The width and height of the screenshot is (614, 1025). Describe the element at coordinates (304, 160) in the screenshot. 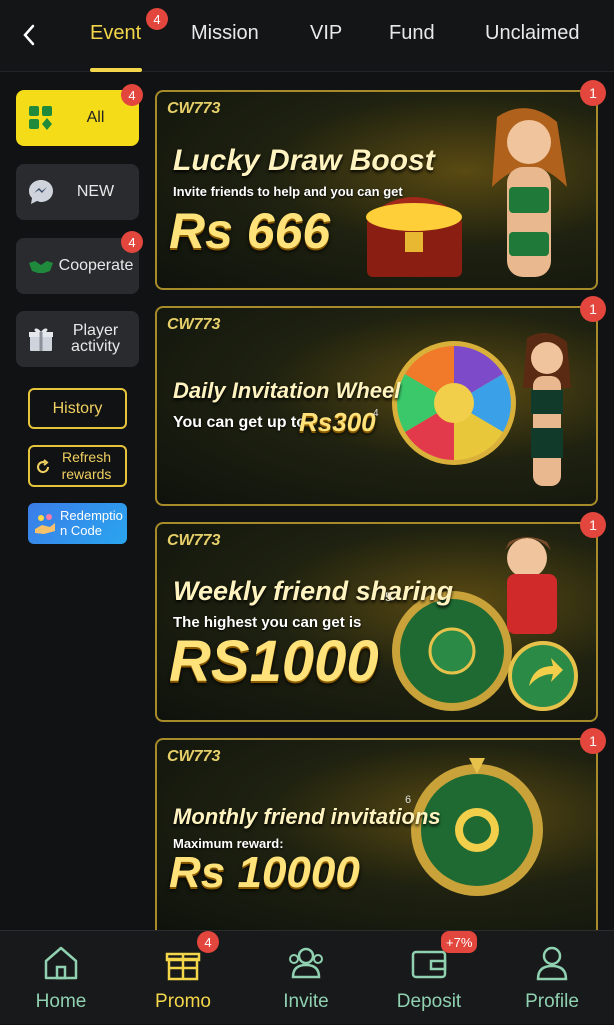

I see `banner-title: Lucky Draw Boost` at that location.